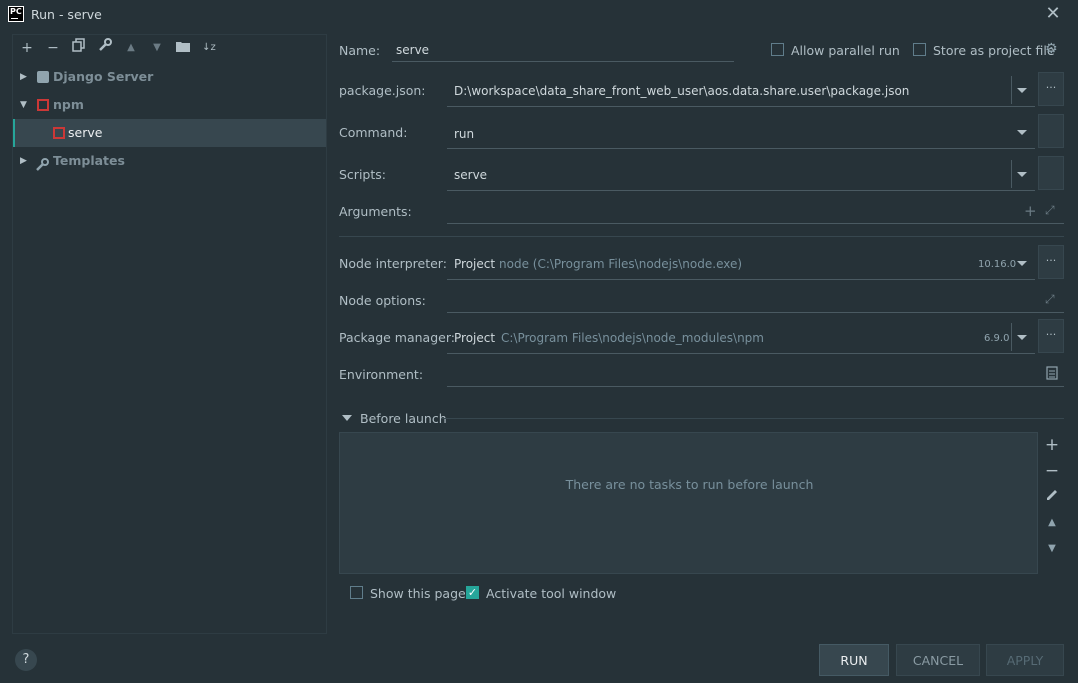 Image resolution: width=1078 pixels, height=683 pixels. I want to click on tree-label-npm: npm, so click(68, 104).